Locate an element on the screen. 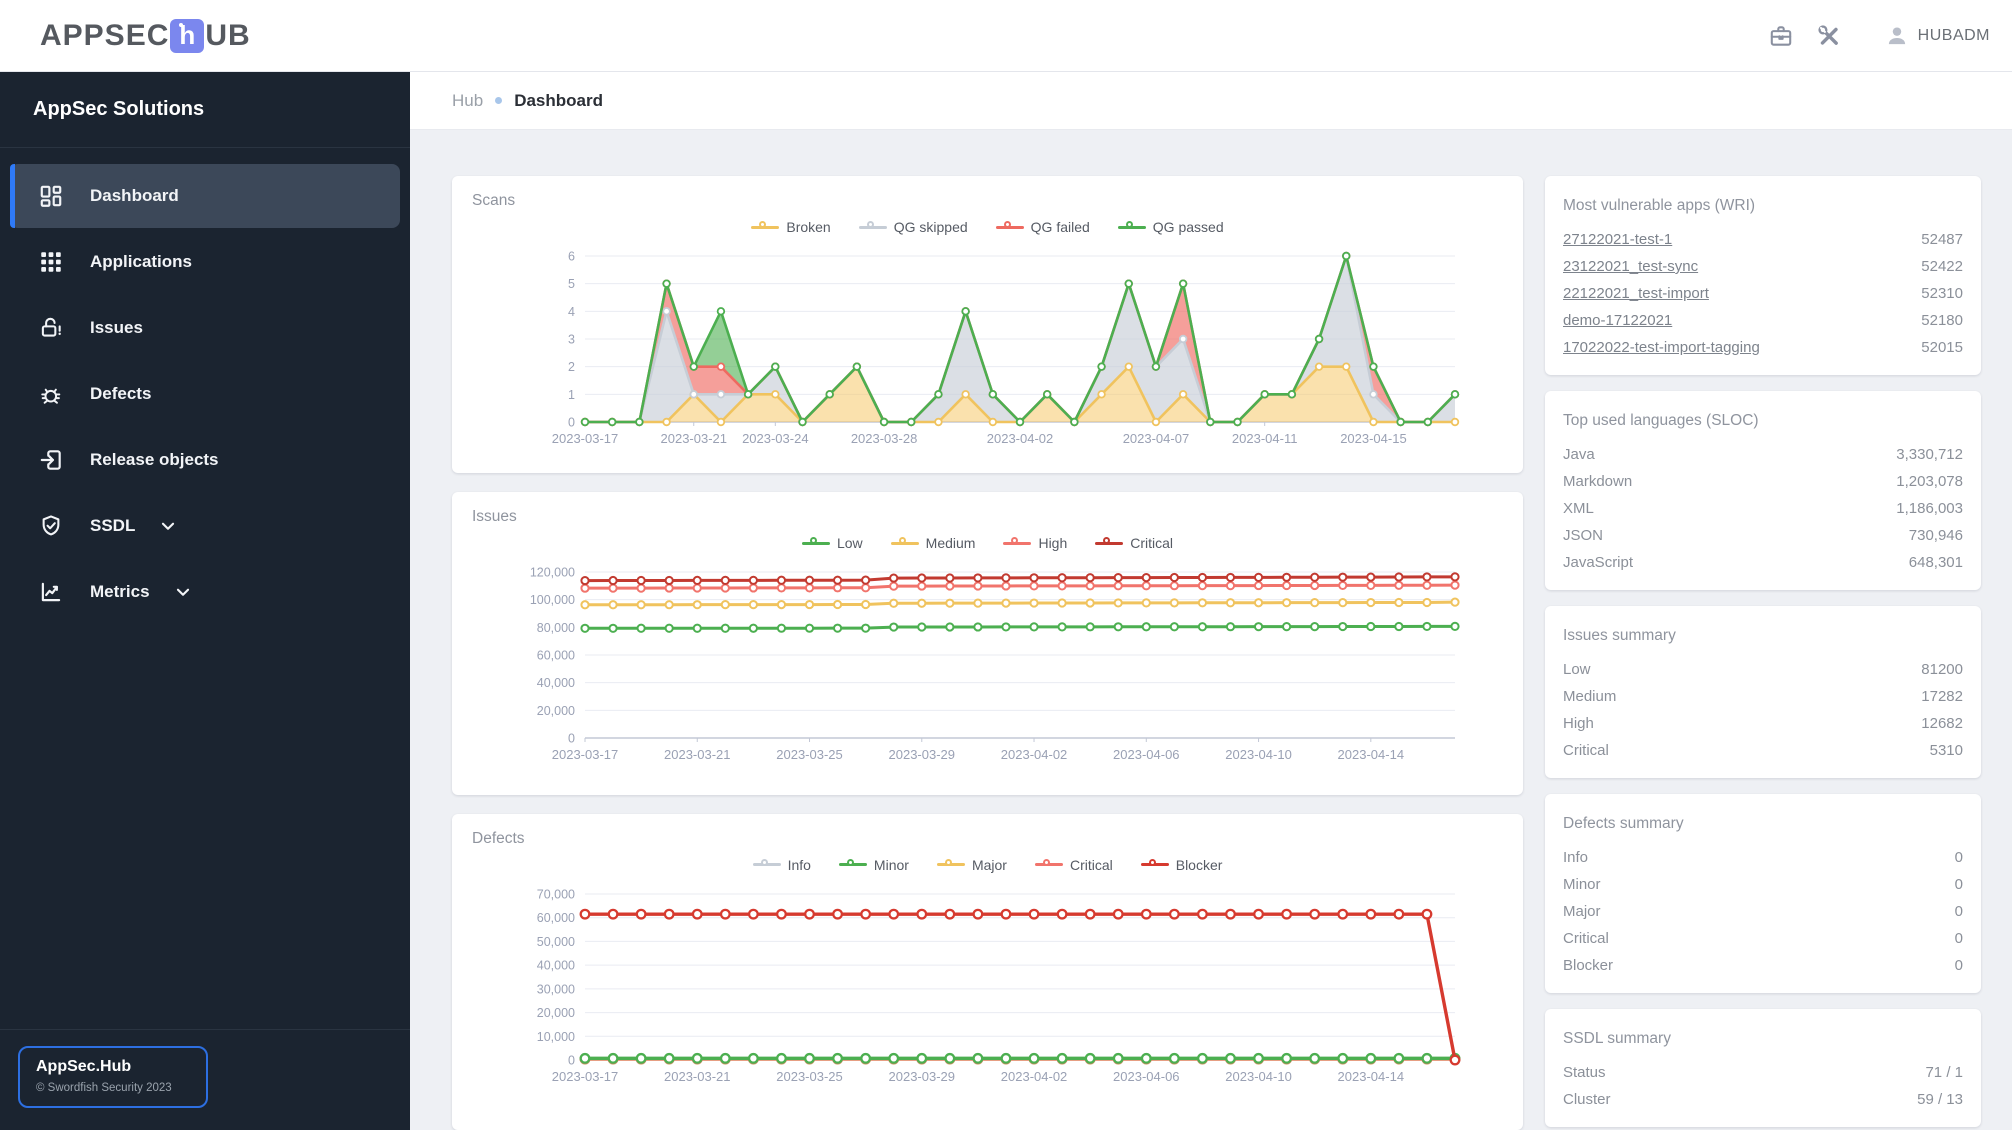 This screenshot has height=1130, width=2012. row-label: JSON is located at coordinates (1583, 535).